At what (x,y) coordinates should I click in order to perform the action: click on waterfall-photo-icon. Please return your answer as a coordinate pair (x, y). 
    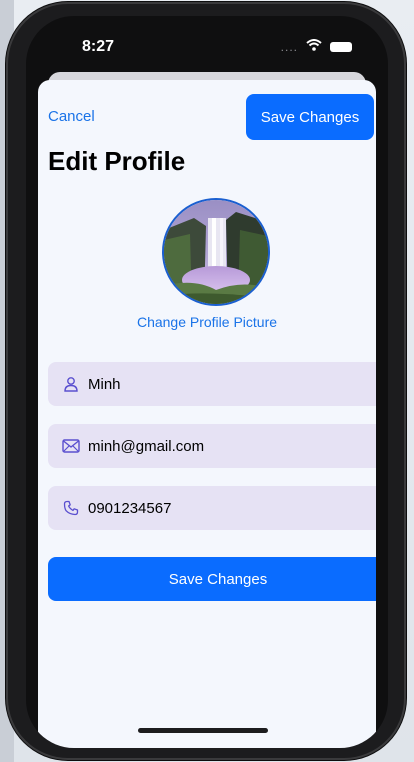
    Looking at the image, I should click on (216, 252).